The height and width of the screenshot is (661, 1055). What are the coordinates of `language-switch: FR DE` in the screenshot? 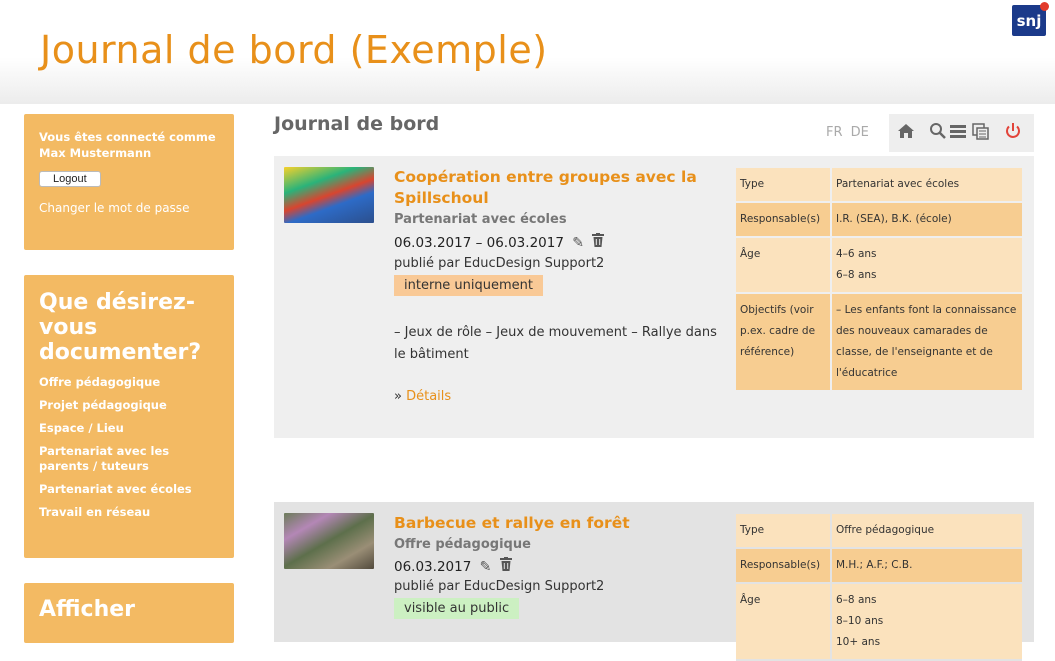 It's located at (849, 132).